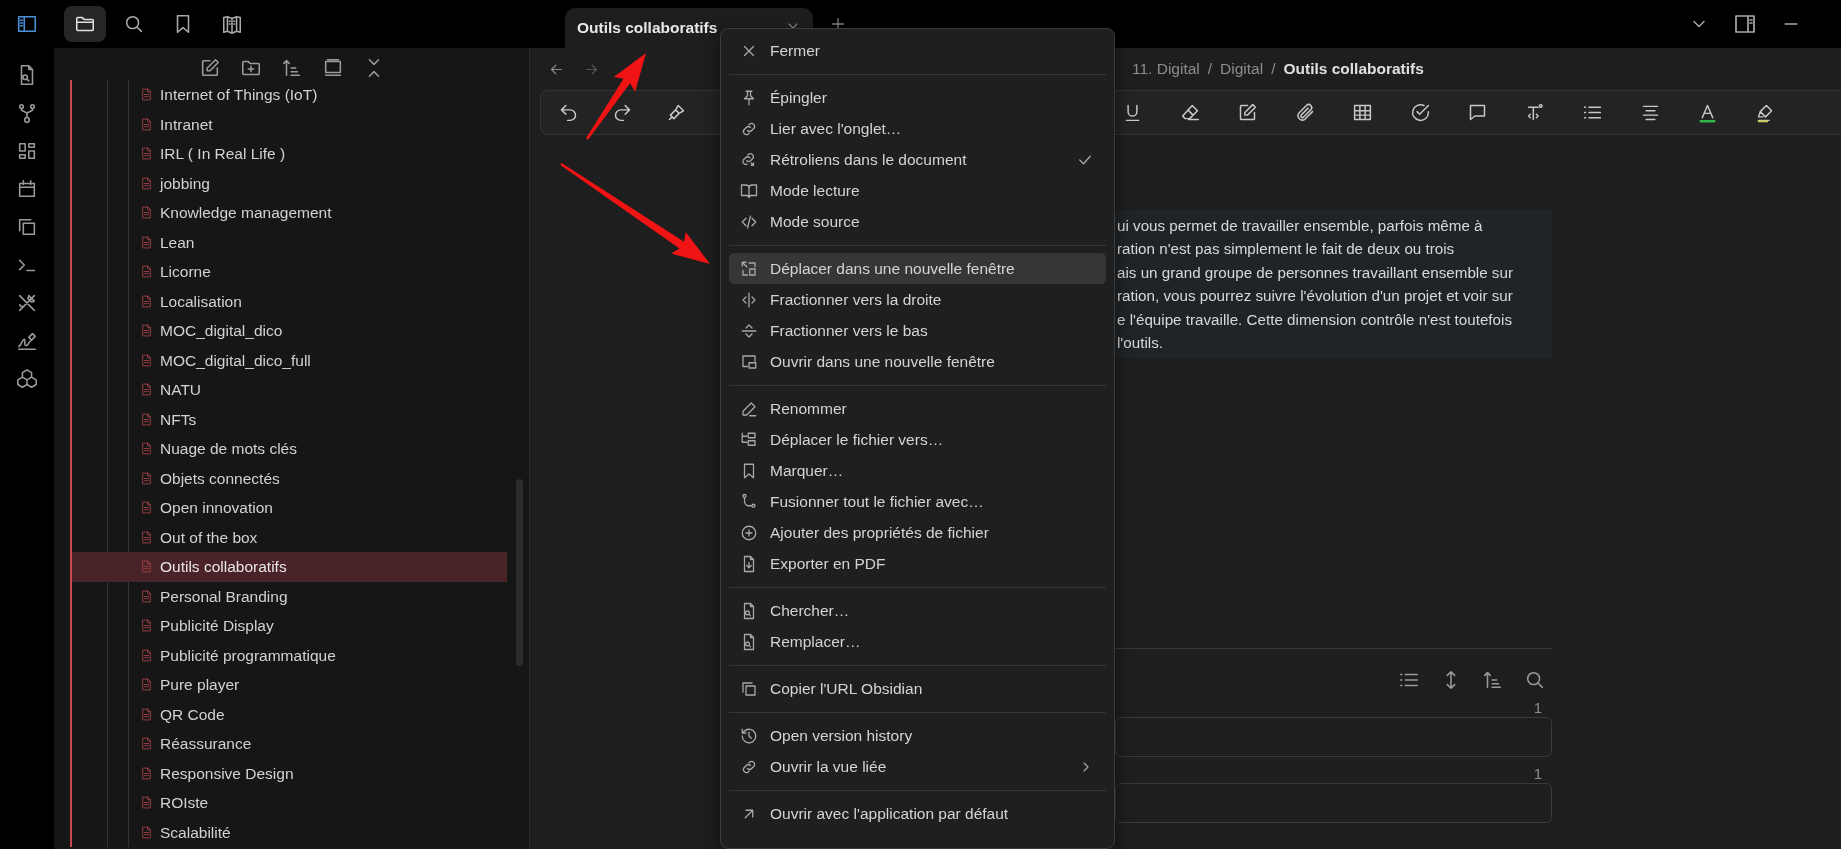 The image size is (1841, 849). I want to click on file-item: Out of the box, so click(289, 537).